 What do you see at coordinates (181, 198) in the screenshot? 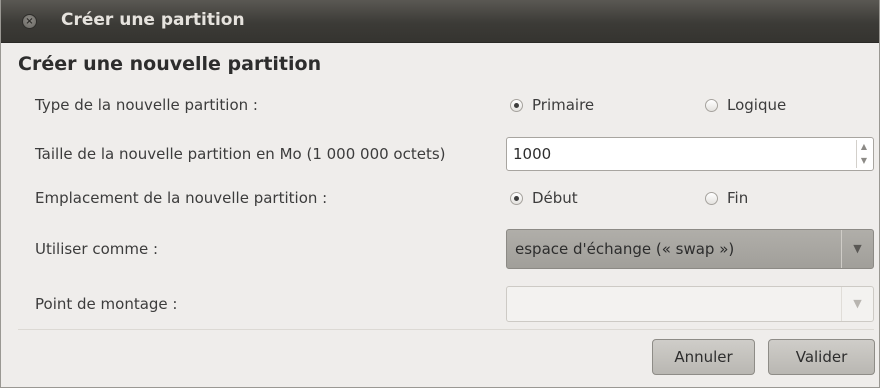
I see `partition-location-label: Emplacement de la nouvelle partition :` at bounding box center [181, 198].